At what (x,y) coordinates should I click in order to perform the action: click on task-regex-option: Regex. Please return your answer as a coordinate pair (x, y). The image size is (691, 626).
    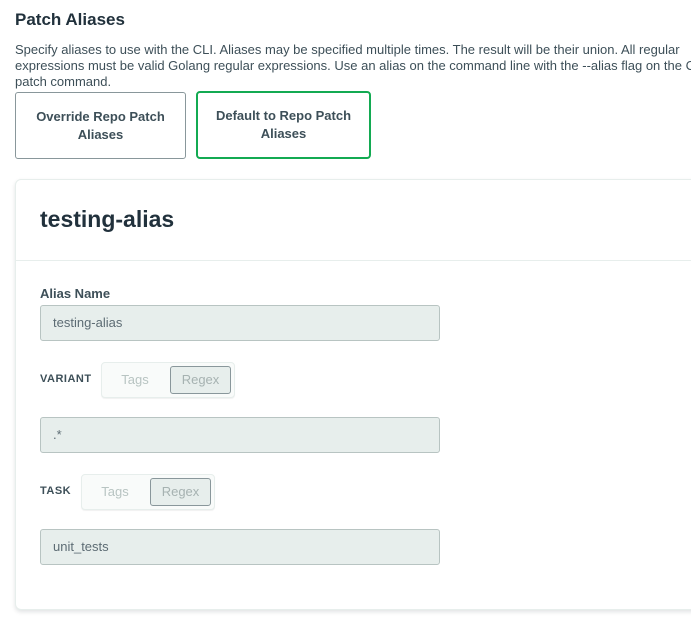
    Looking at the image, I should click on (180, 492).